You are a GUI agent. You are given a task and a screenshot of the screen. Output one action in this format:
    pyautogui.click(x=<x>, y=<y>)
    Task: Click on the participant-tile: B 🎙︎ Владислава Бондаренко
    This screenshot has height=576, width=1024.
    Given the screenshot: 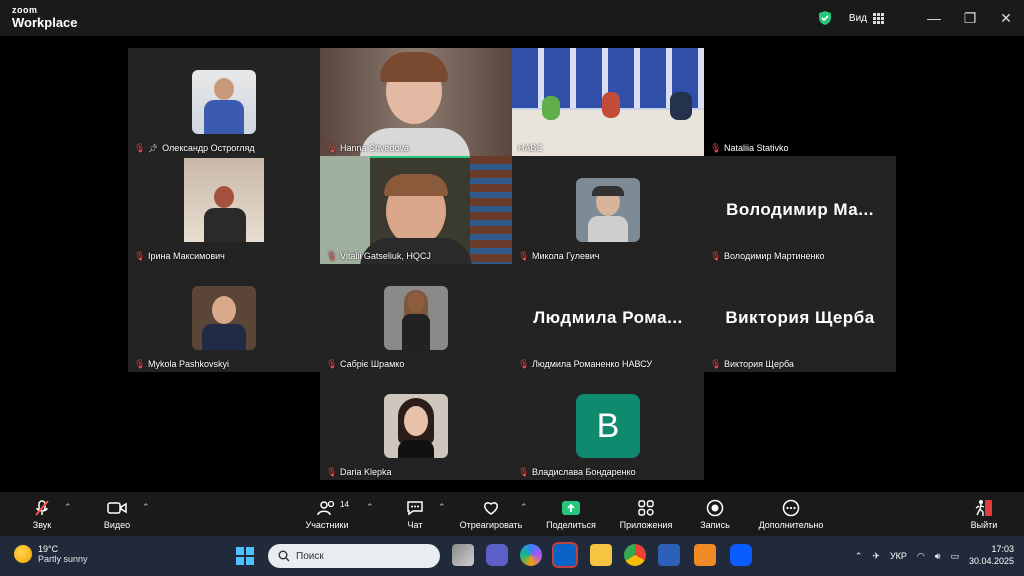 What is the action you would take?
    pyautogui.click(x=608, y=426)
    